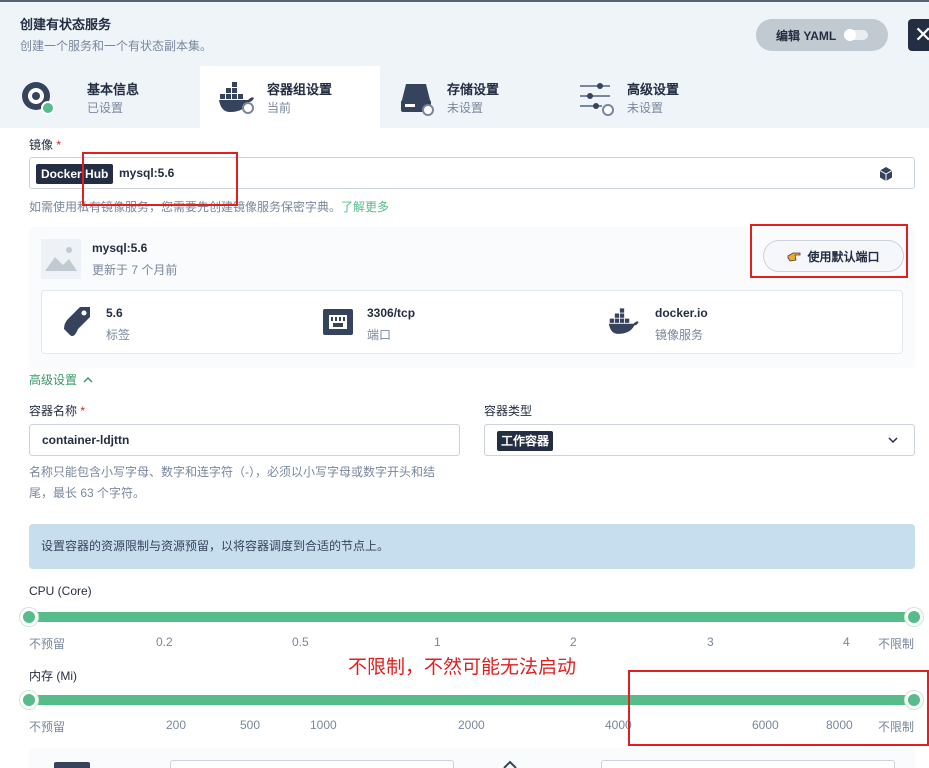  What do you see at coordinates (679, 335) in the screenshot?
I see `detail-label: 镜像服务` at bounding box center [679, 335].